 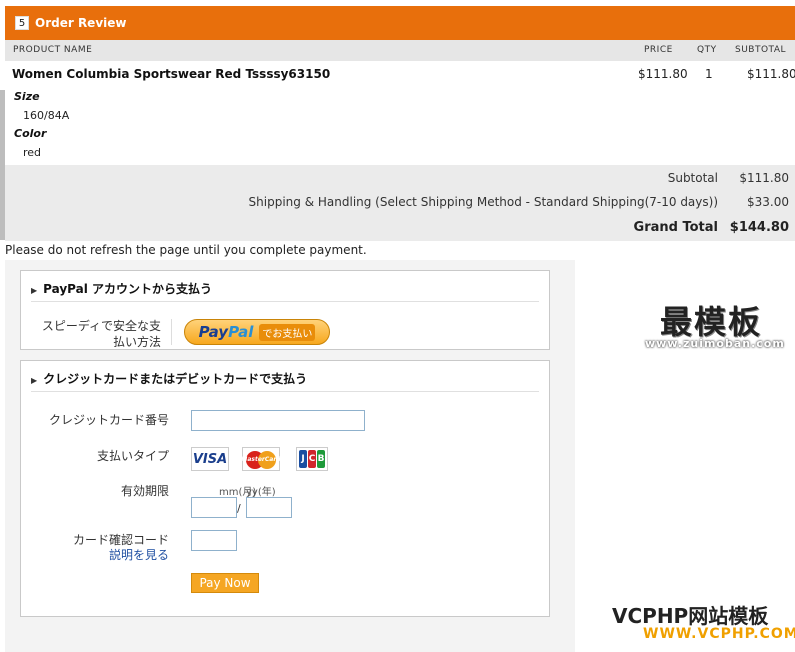 What do you see at coordinates (81, 23) in the screenshot?
I see `section-title: Order Review` at bounding box center [81, 23].